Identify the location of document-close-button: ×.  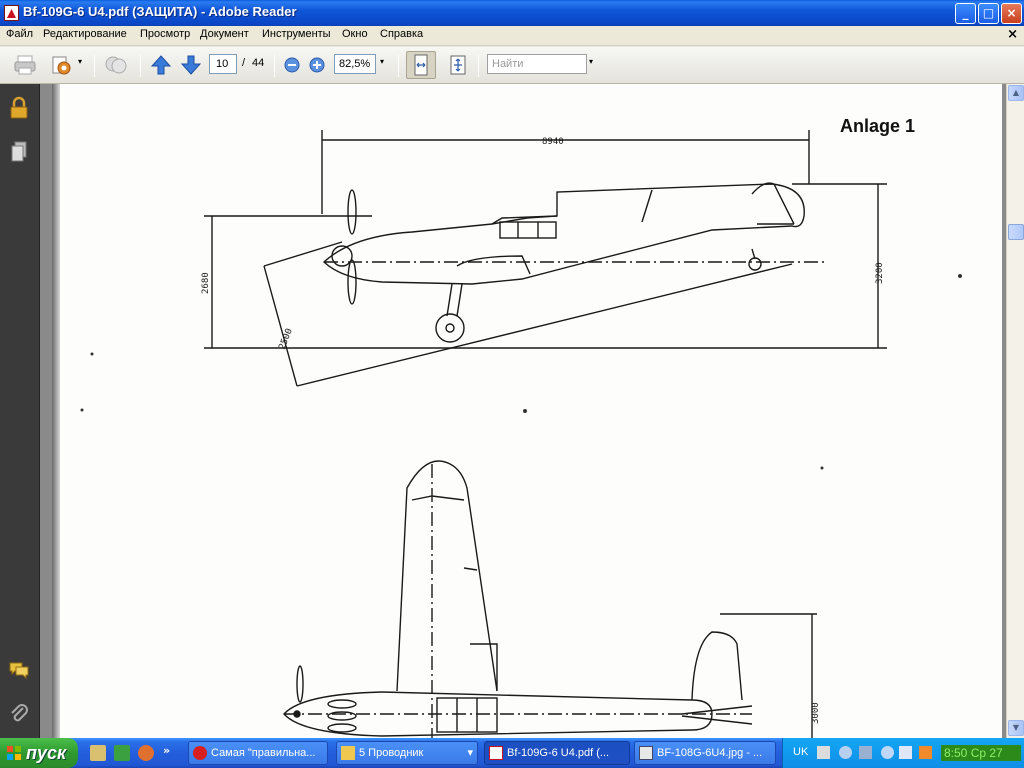
(1012, 34).